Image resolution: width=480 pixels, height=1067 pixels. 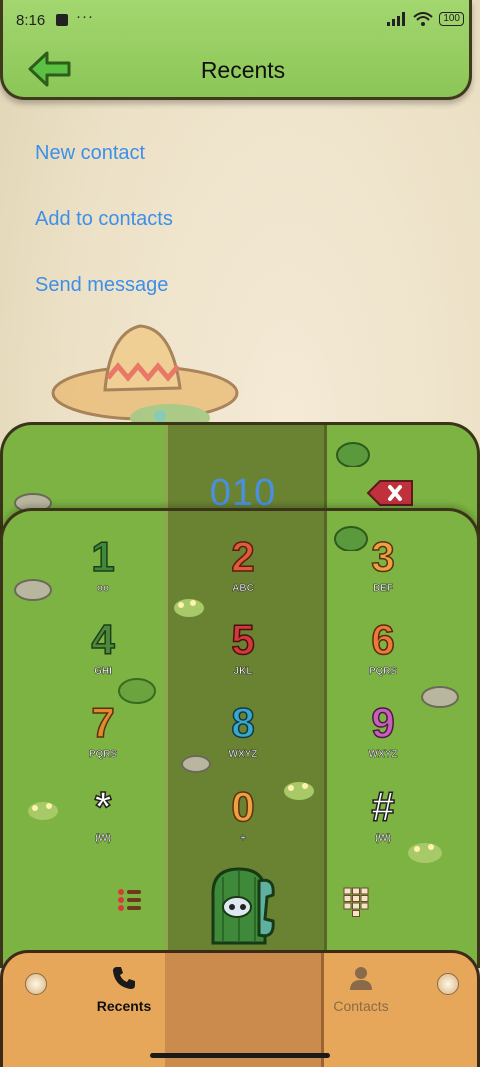 I want to click on key-4-digit: 4, so click(x=103, y=639).